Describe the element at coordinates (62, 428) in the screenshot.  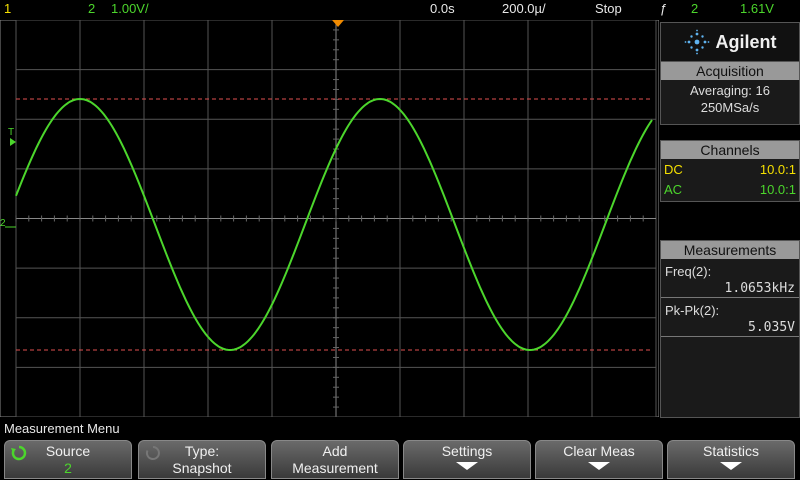
I see `menu-title: Measurement Menu` at that location.